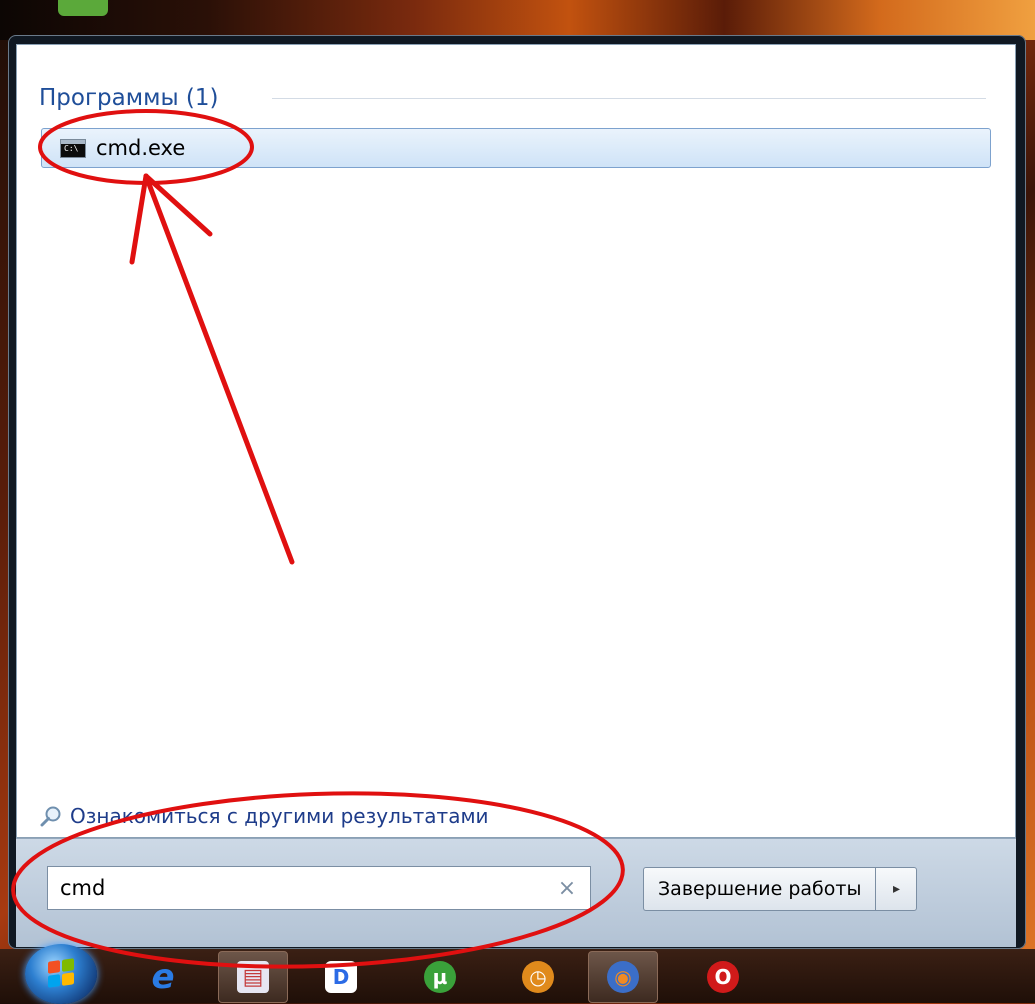 This screenshot has height=1004, width=1035. What do you see at coordinates (73, 148) in the screenshot?
I see `command-prompt-icon` at bounding box center [73, 148].